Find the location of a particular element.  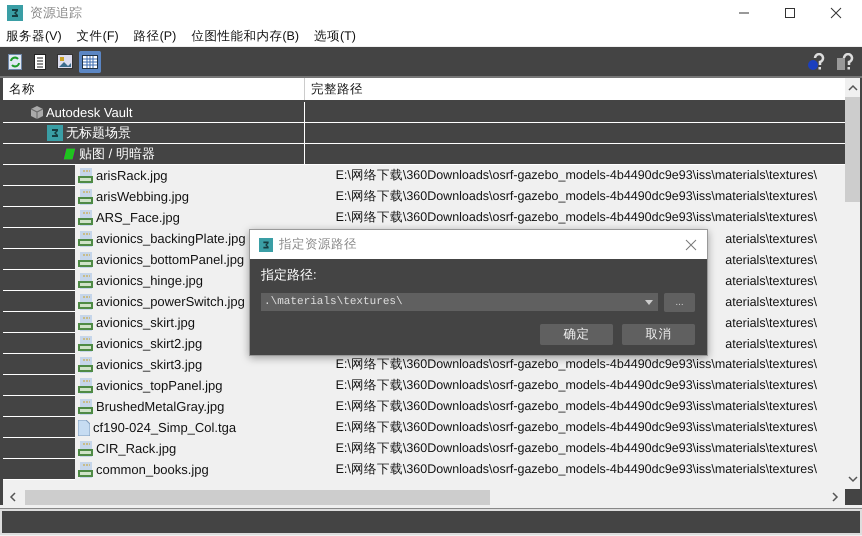

path-label: 指定路径: is located at coordinates (289, 275).